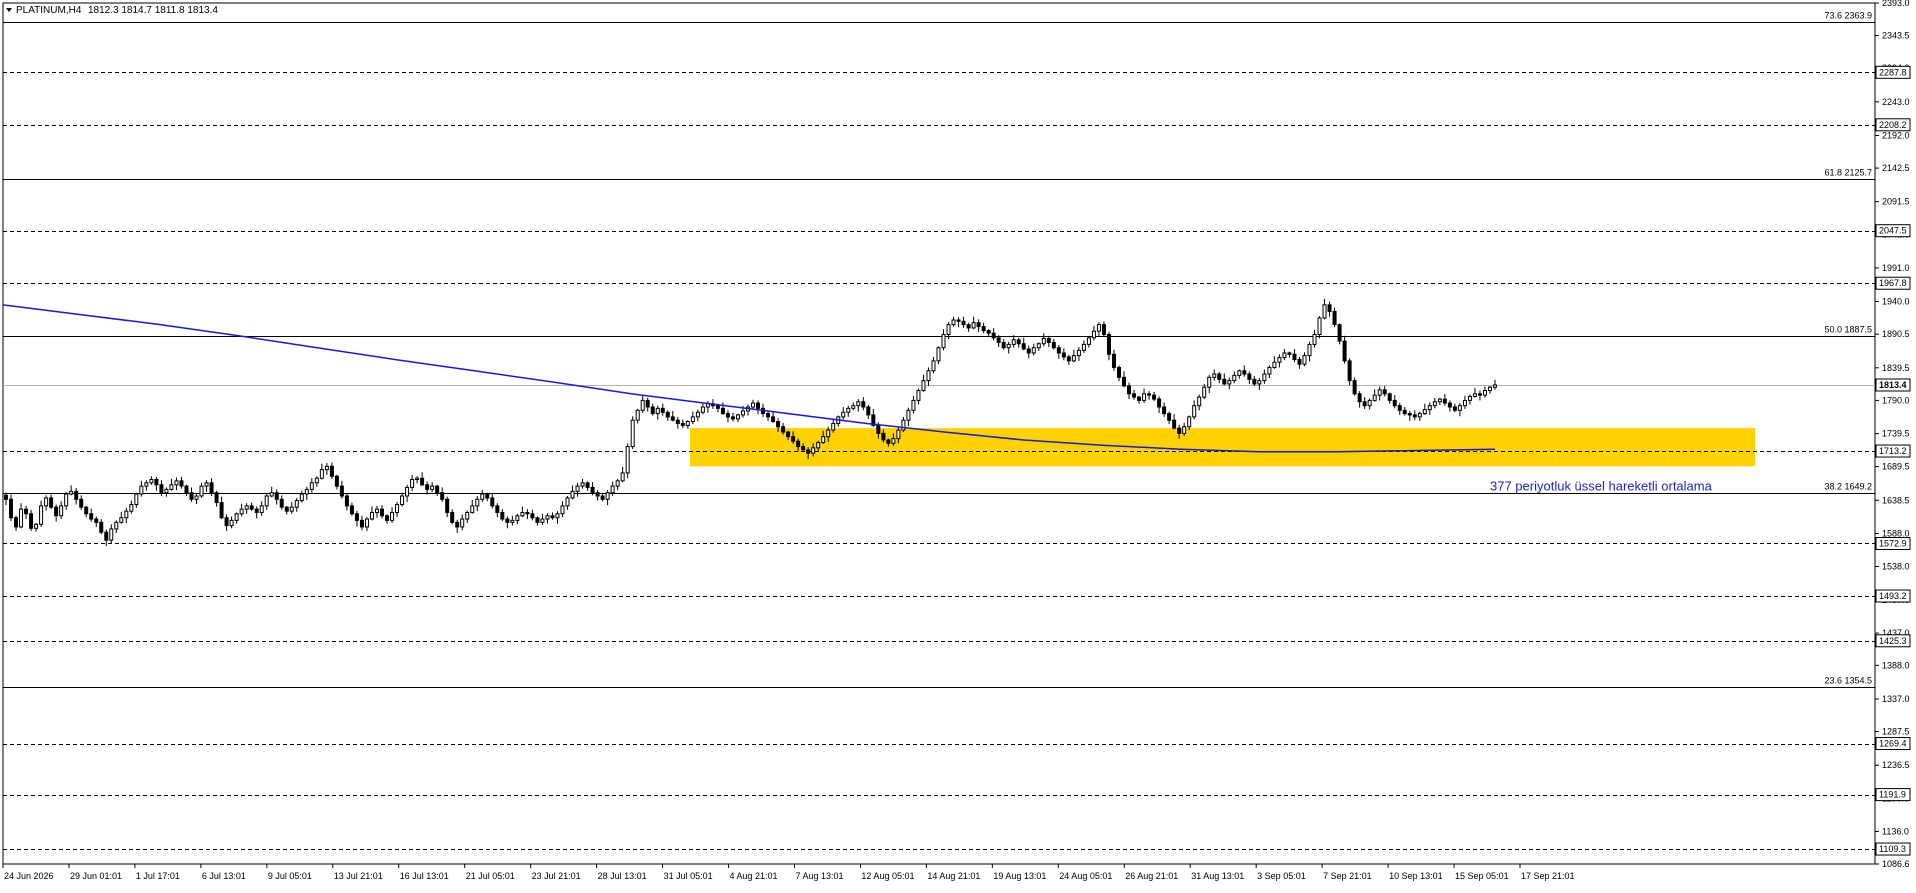 The height and width of the screenshot is (893, 1916). I want to click on y-tick-label: 1739.5, so click(1896, 434).